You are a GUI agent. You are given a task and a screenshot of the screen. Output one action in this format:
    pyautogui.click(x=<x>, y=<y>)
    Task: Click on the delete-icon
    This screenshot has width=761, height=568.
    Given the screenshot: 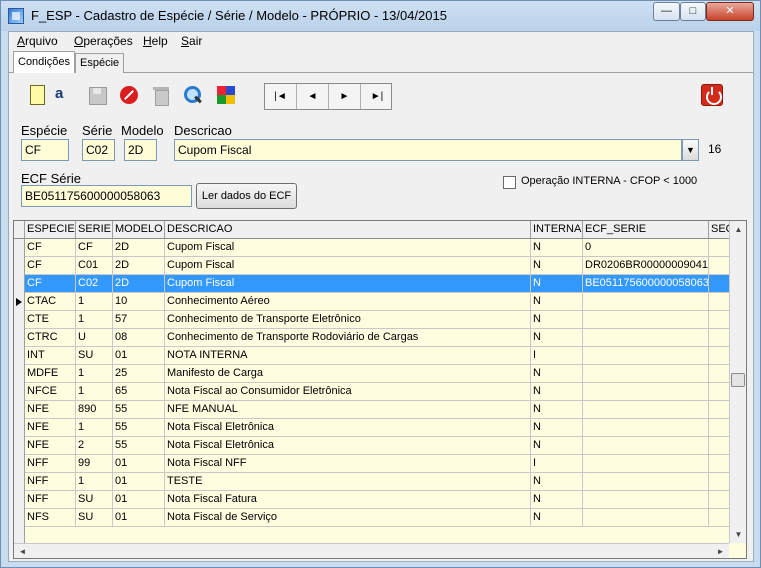 What is the action you would take?
    pyautogui.click(x=161, y=95)
    